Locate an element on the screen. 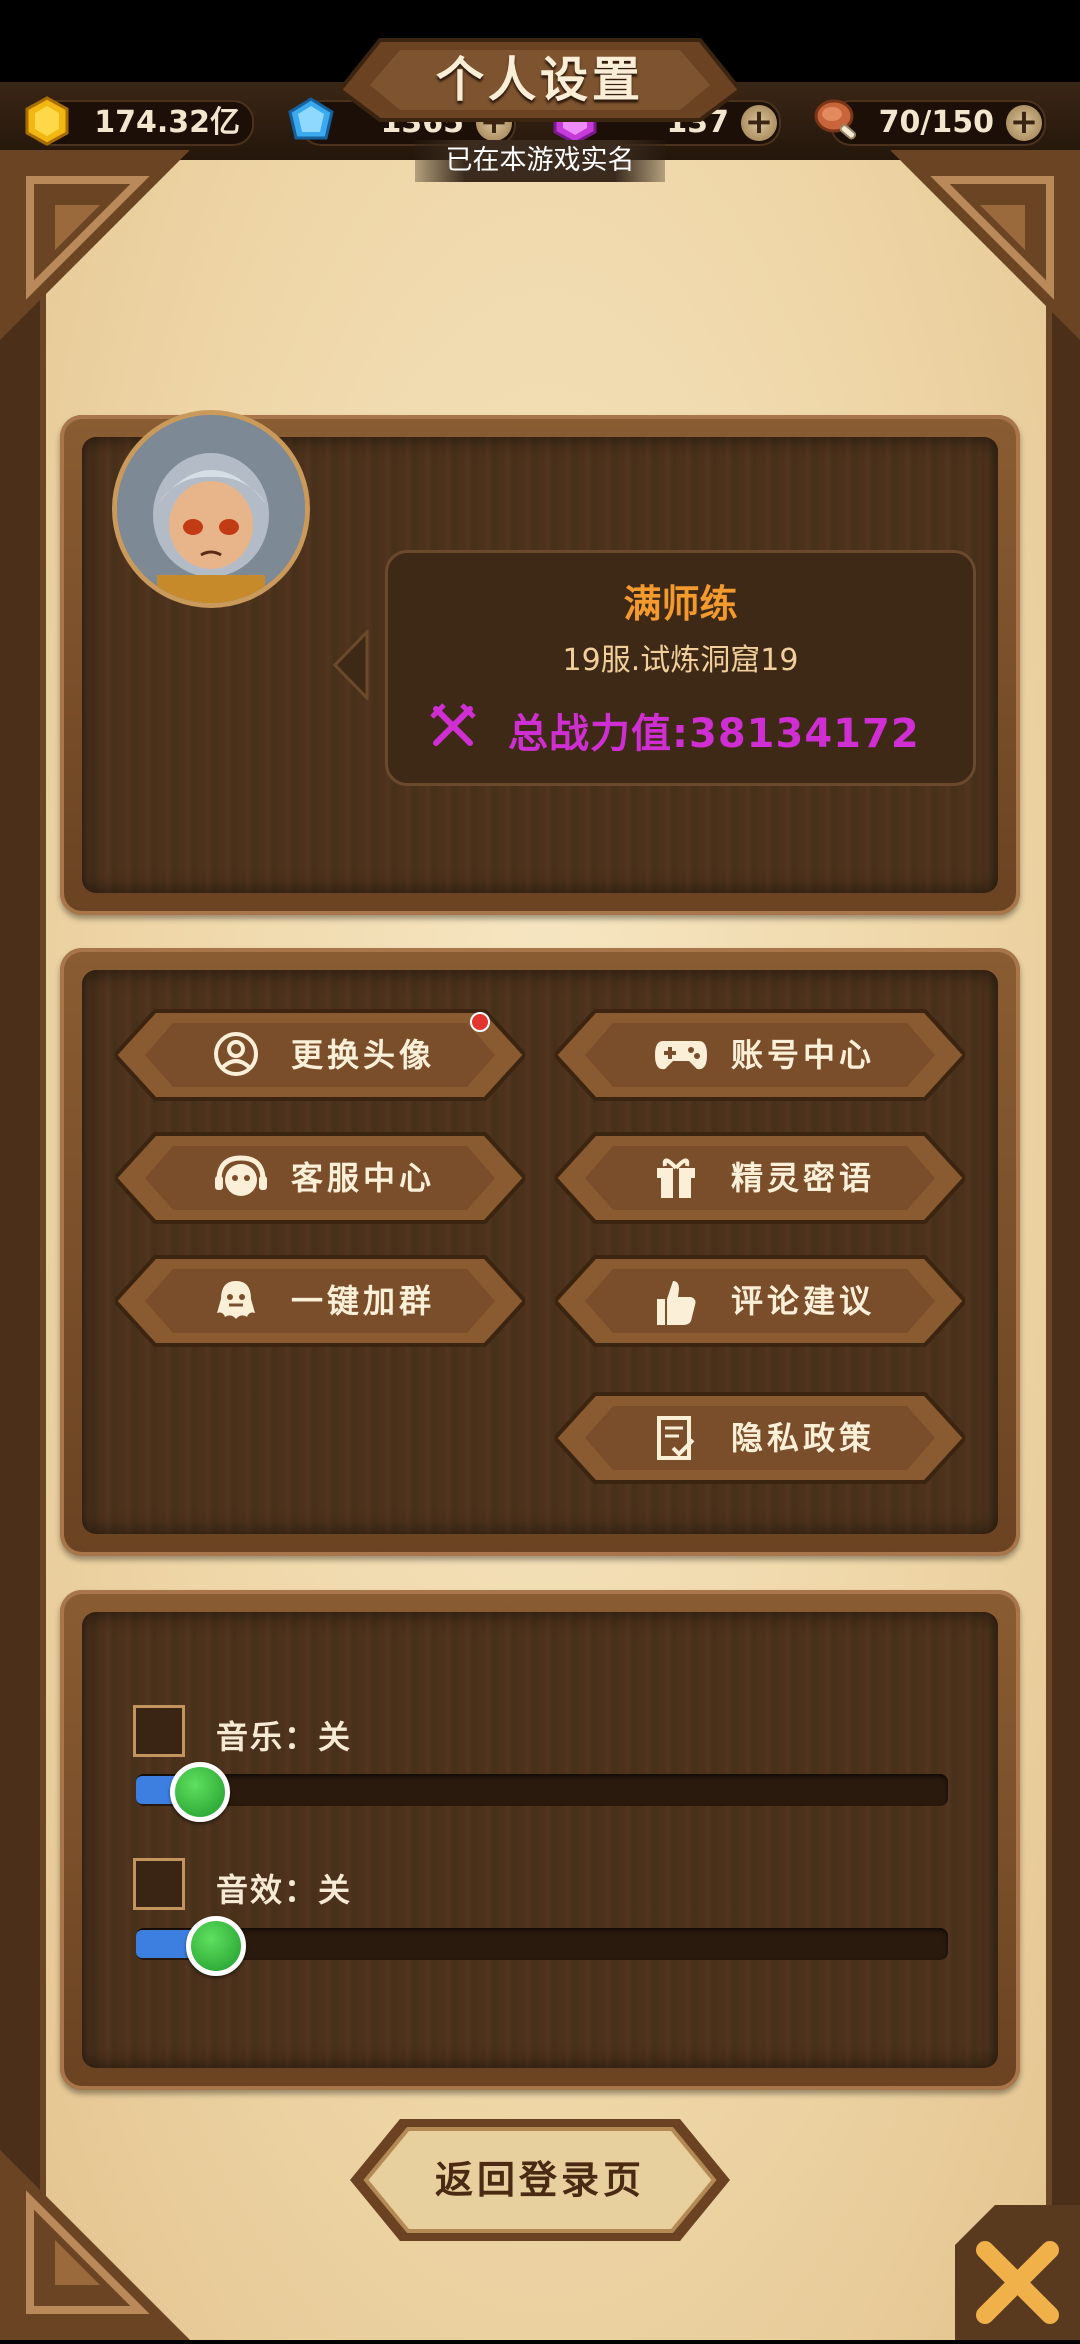  avatar-portrait-icon is located at coordinates (211, 509).